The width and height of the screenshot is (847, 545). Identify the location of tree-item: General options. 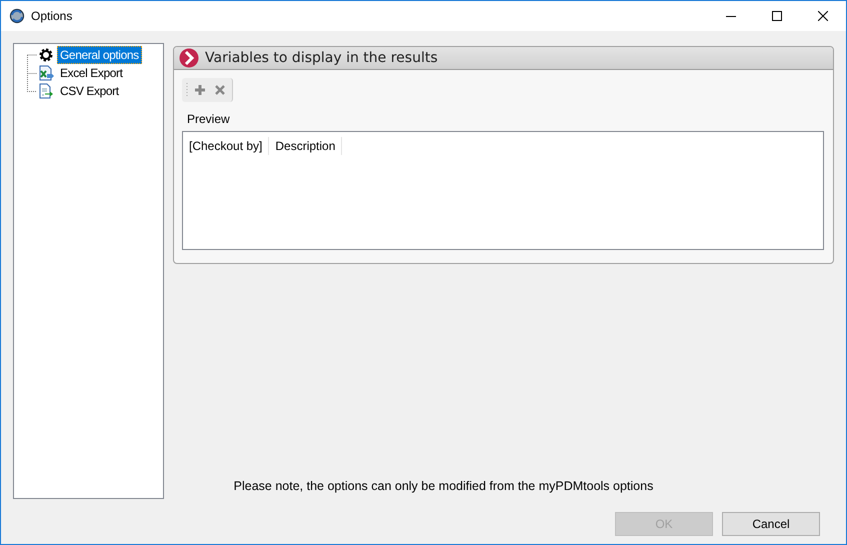
(99, 55).